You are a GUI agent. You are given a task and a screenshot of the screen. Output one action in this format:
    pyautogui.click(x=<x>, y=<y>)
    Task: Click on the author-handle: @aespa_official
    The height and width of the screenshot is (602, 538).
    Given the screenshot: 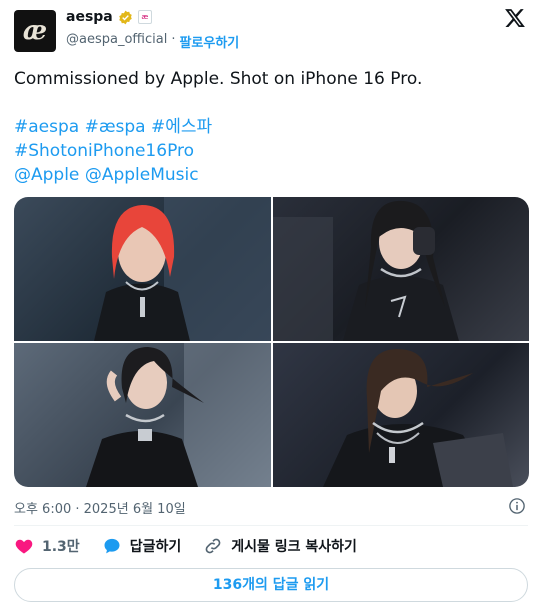 What is the action you would take?
    pyautogui.click(x=116, y=41)
    